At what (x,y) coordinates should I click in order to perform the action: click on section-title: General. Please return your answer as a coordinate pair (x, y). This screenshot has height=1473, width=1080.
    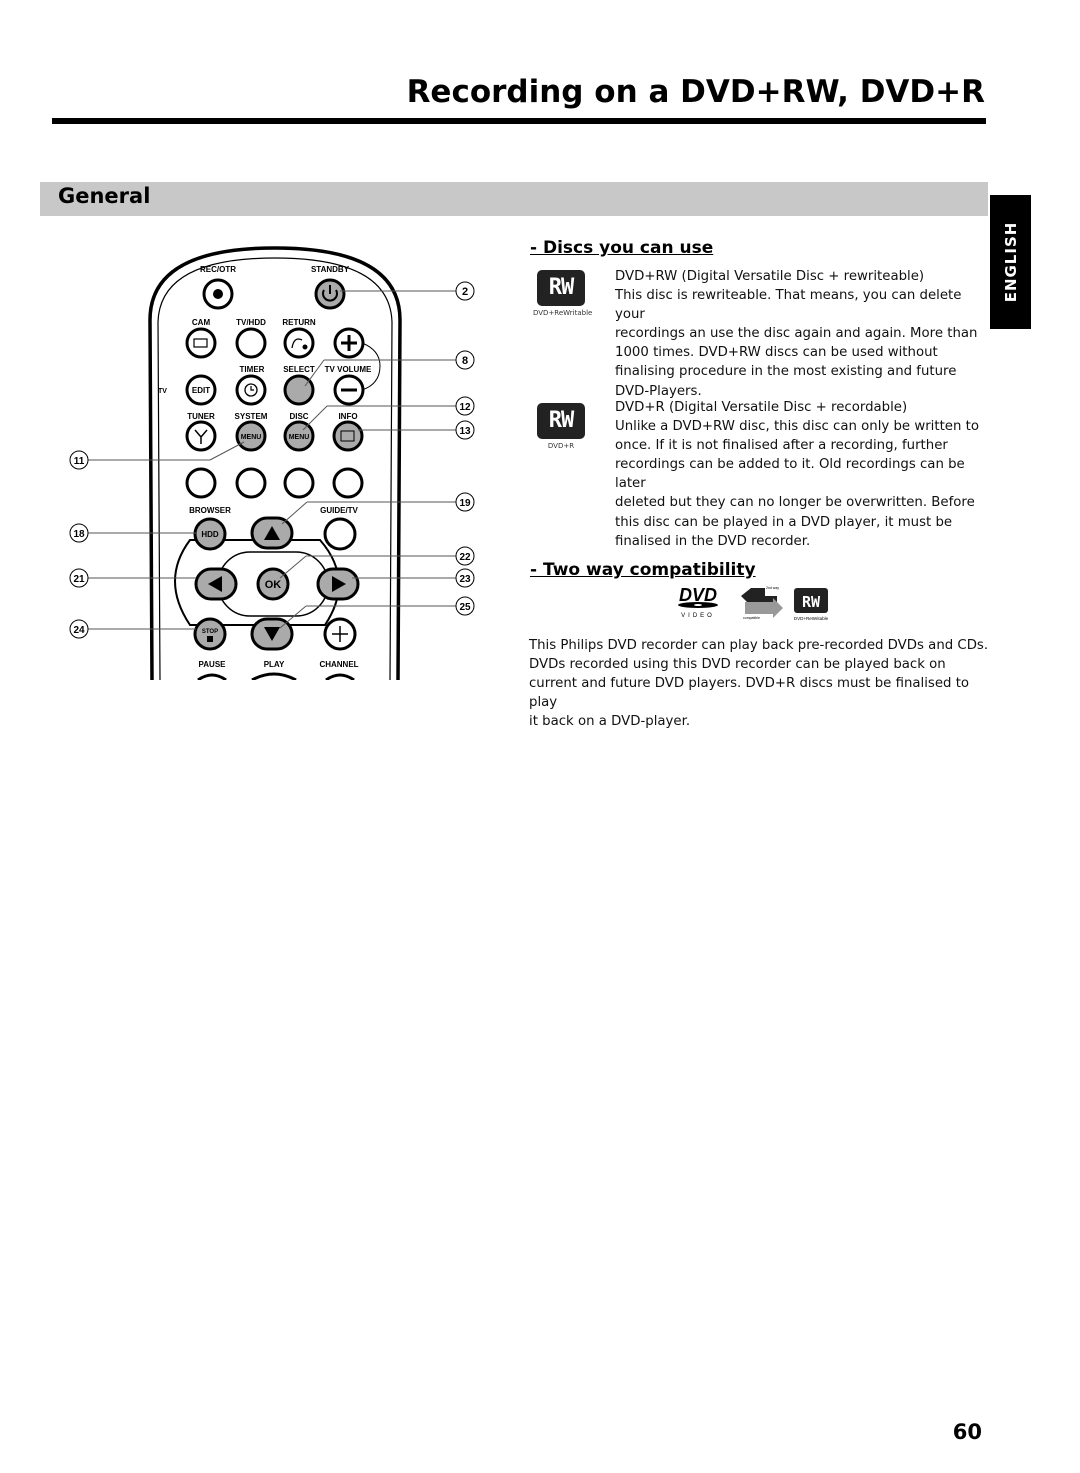
    Looking at the image, I should click on (104, 196).